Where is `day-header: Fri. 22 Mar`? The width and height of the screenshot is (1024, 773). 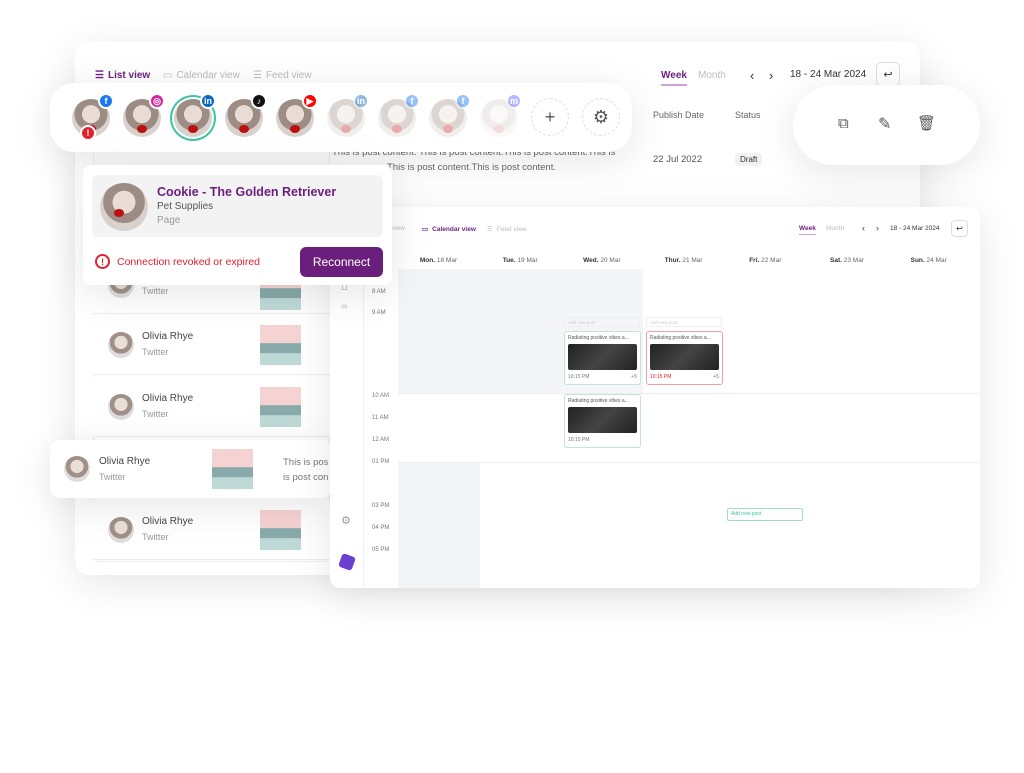
day-header: Fri. 22 Mar is located at coordinates (765, 260).